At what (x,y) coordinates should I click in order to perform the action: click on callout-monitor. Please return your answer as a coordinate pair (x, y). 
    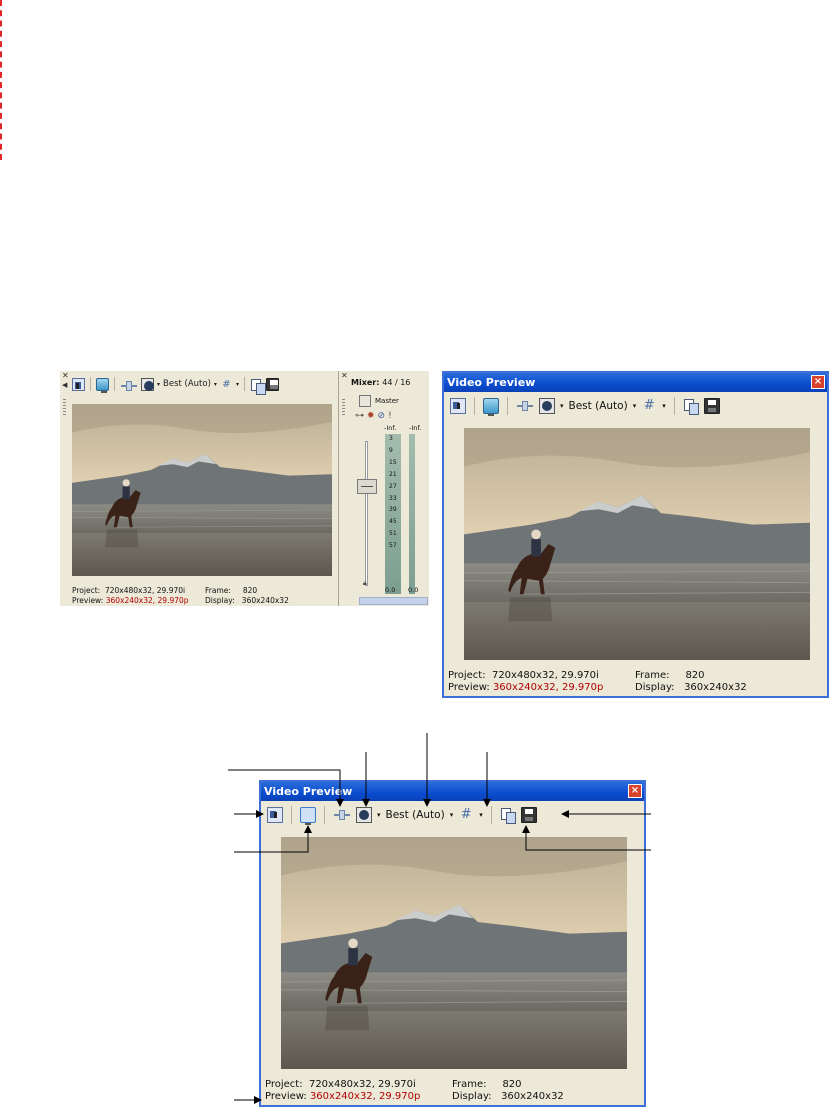
    Looking at the image, I should click on (273, 839).